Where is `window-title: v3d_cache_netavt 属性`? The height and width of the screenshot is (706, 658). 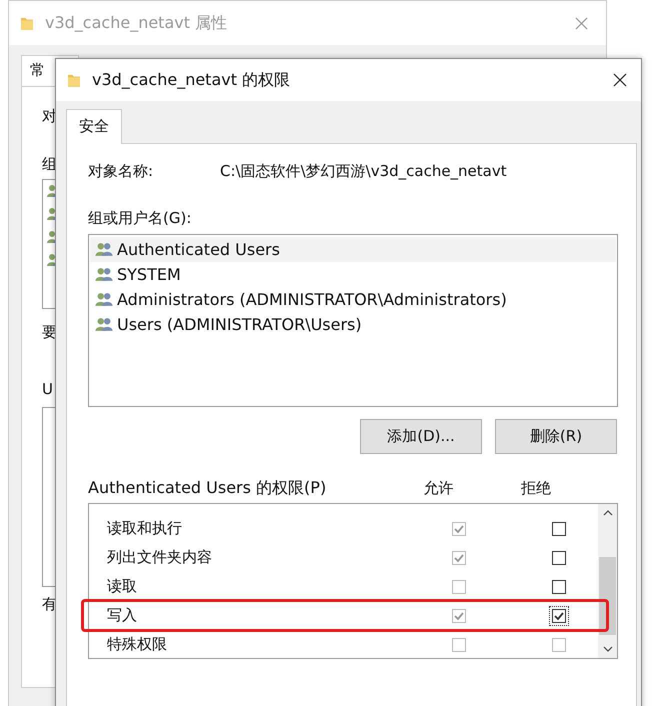
window-title: v3d_cache_netavt 属性 is located at coordinates (136, 23).